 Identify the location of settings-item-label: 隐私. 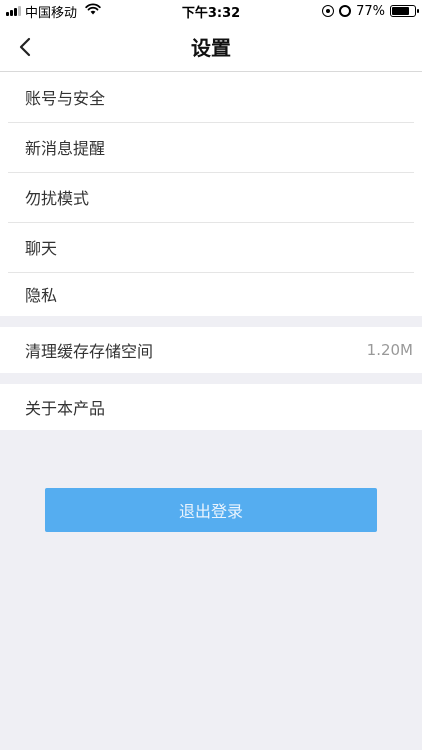
(41, 295).